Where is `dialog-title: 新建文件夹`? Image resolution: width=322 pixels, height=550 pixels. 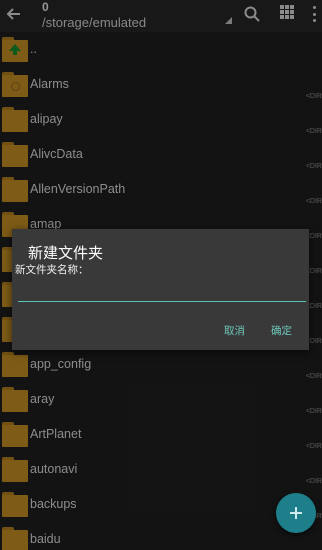
dialog-title: 新建文件夹 is located at coordinates (66, 253).